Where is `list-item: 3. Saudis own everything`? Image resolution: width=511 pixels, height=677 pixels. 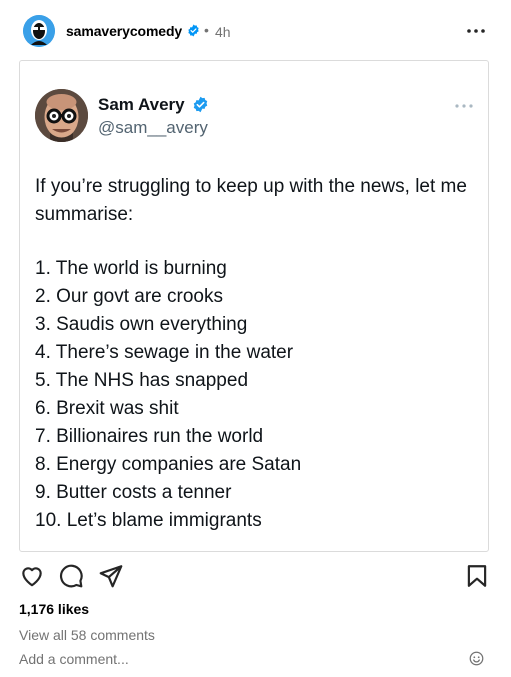 list-item: 3. Saudis own everything is located at coordinates (141, 324).